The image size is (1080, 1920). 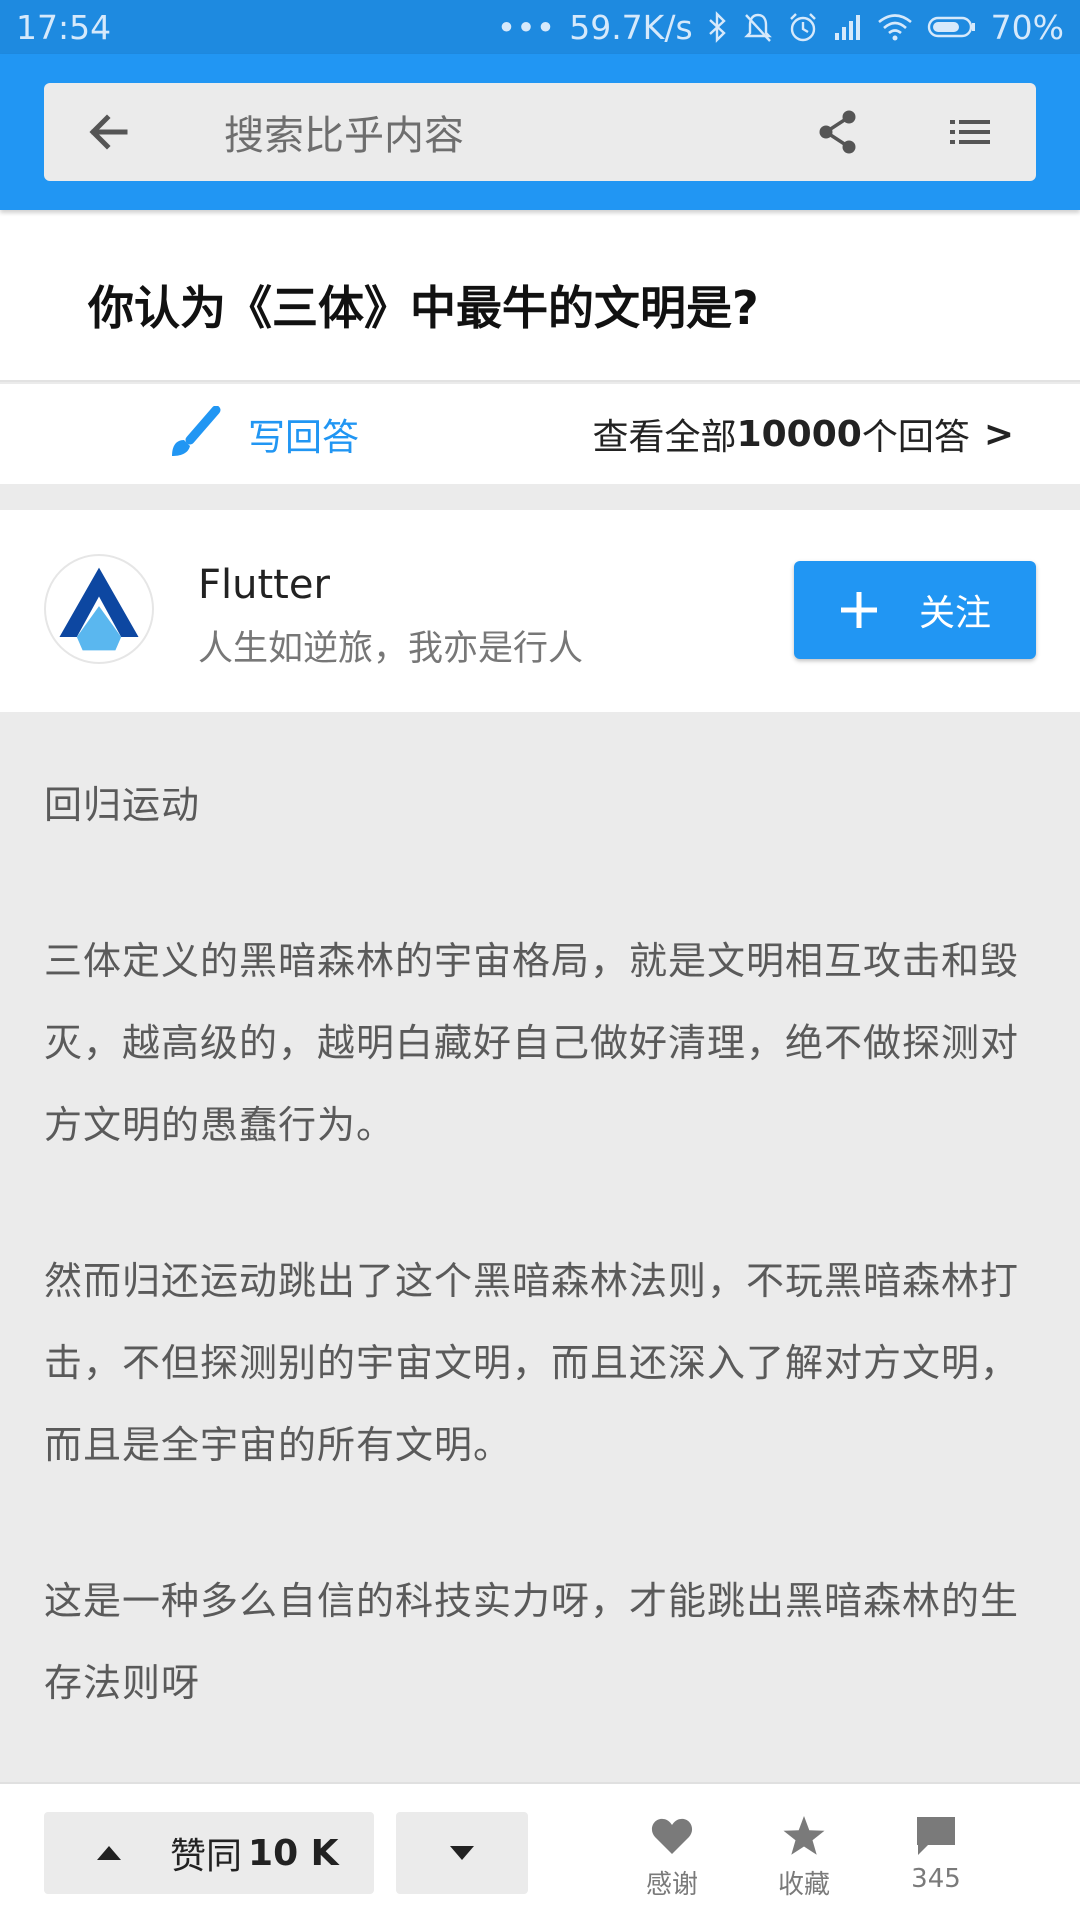 I want to click on heart-icon, so click(x=672, y=1836).